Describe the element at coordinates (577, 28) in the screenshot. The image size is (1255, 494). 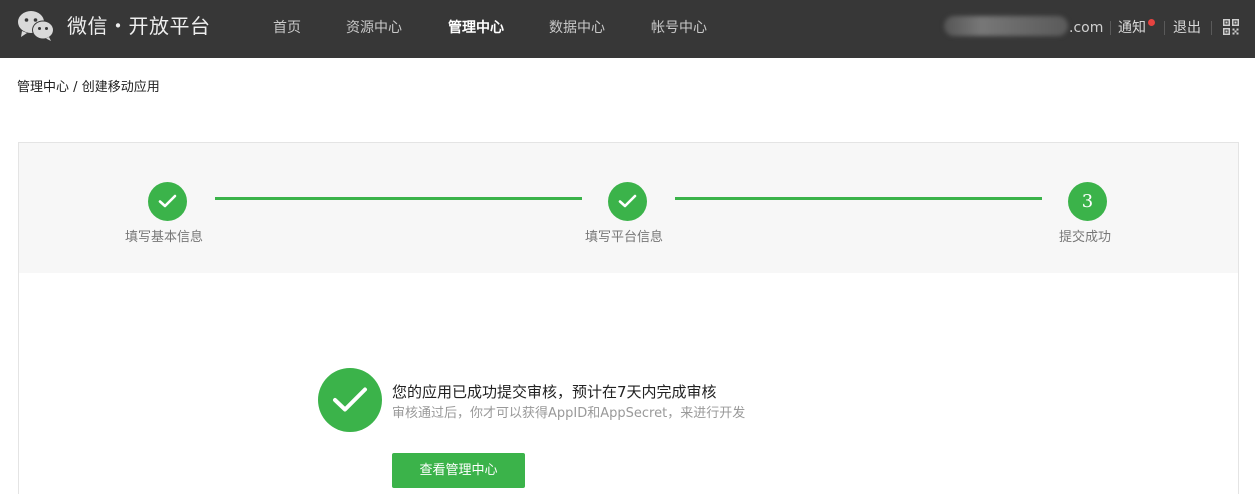
I see `nav-data-center: 数据中心` at that location.